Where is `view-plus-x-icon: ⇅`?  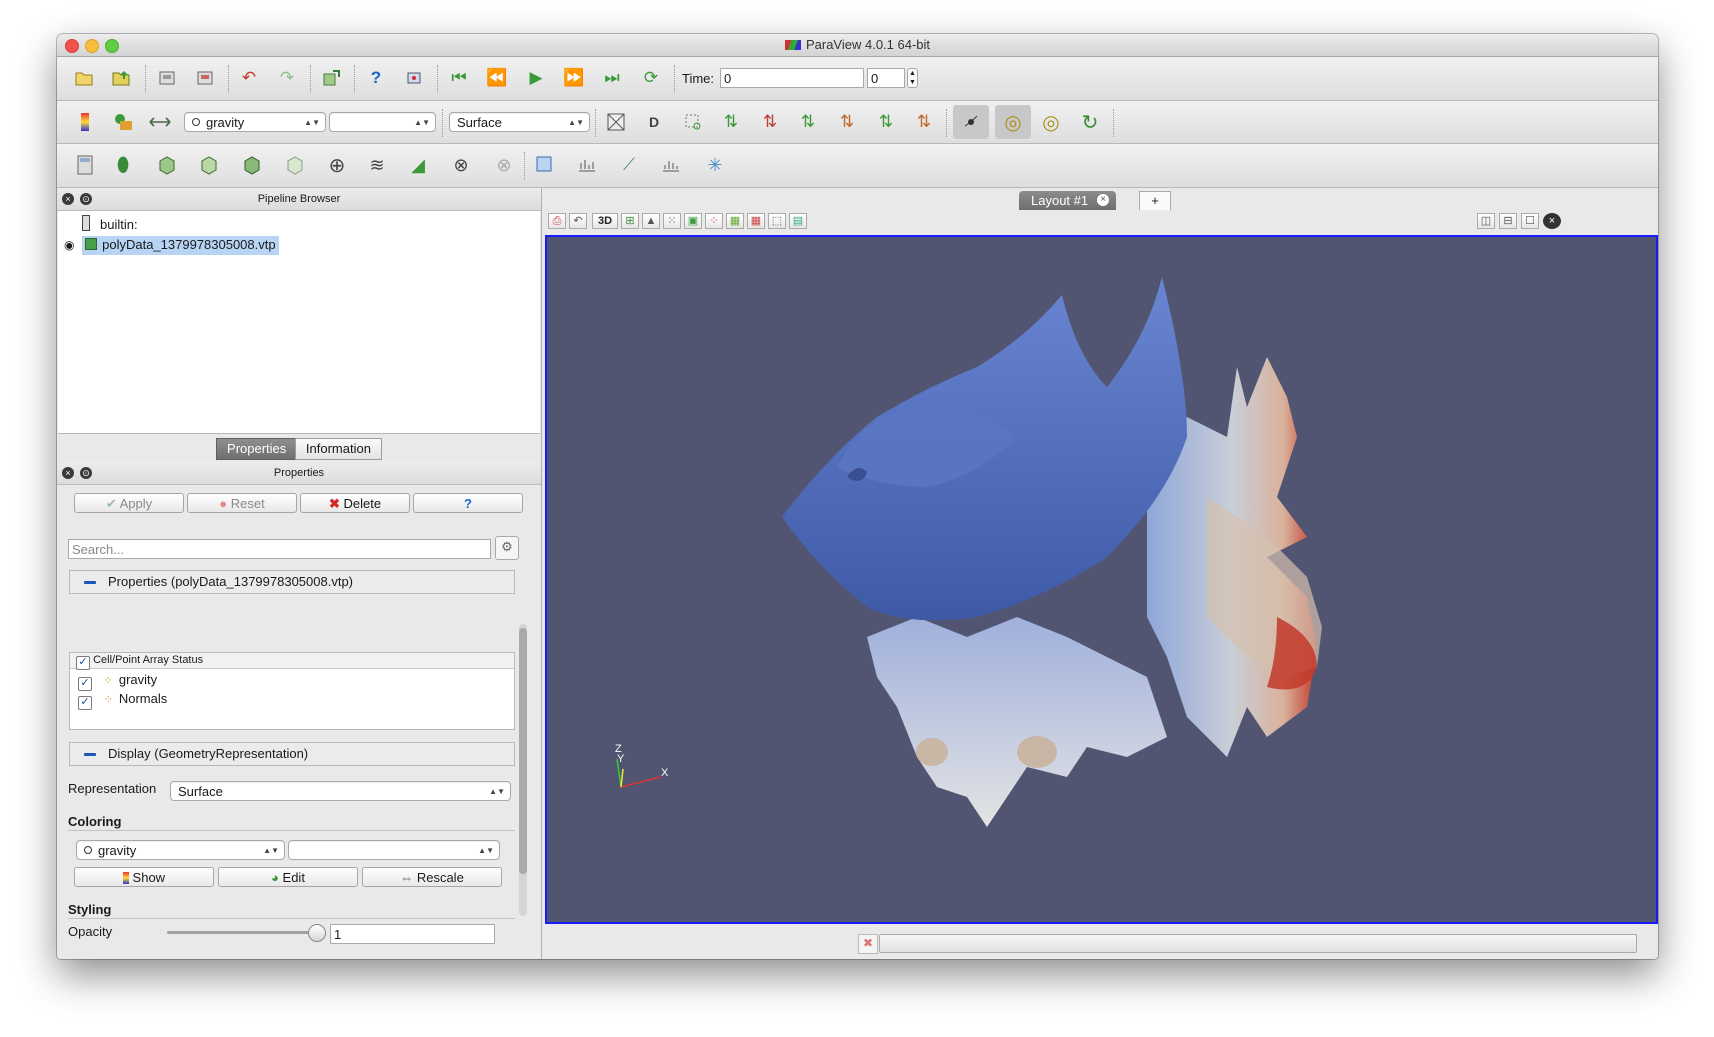
view-plus-x-icon: ⇅ is located at coordinates (731, 122).